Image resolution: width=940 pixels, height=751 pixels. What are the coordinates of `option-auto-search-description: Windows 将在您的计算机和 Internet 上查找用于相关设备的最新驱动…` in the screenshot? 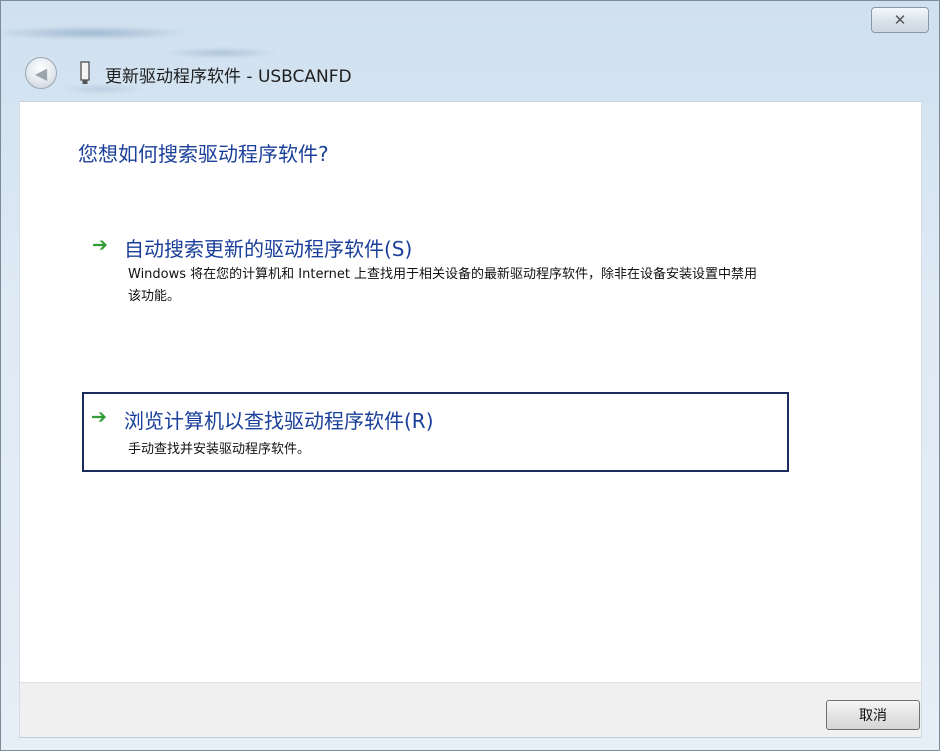 It's located at (443, 285).